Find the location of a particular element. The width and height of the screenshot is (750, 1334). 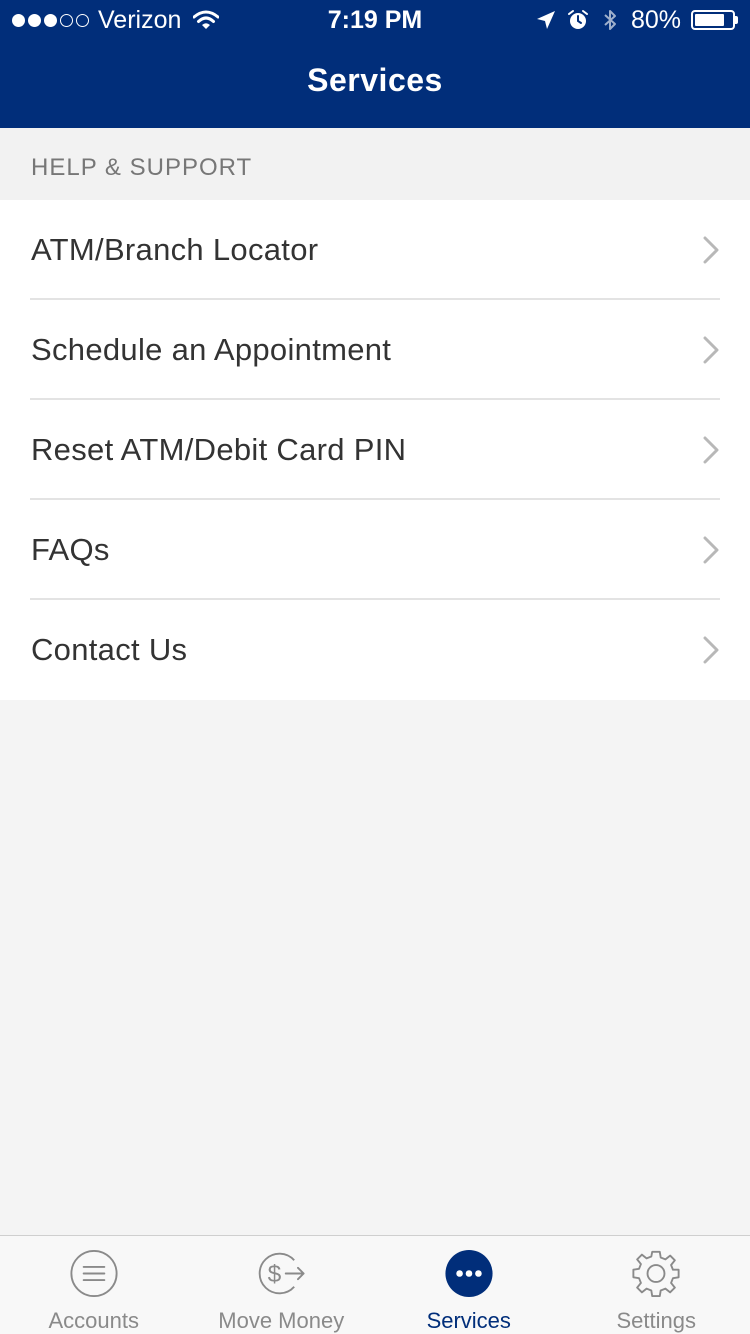

location-icon is located at coordinates (545, 20).